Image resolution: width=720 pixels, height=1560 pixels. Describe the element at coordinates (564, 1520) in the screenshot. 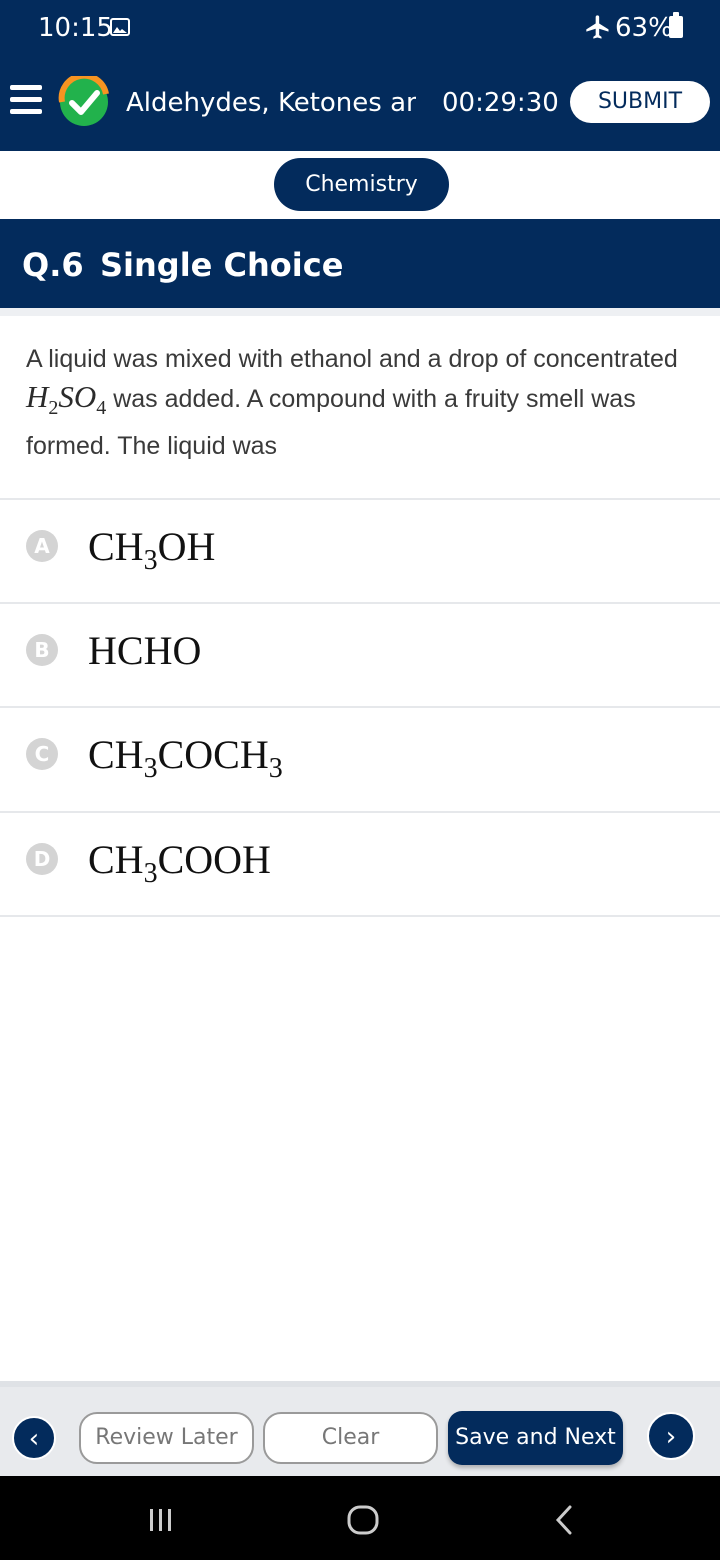

I see `back-icon` at that location.